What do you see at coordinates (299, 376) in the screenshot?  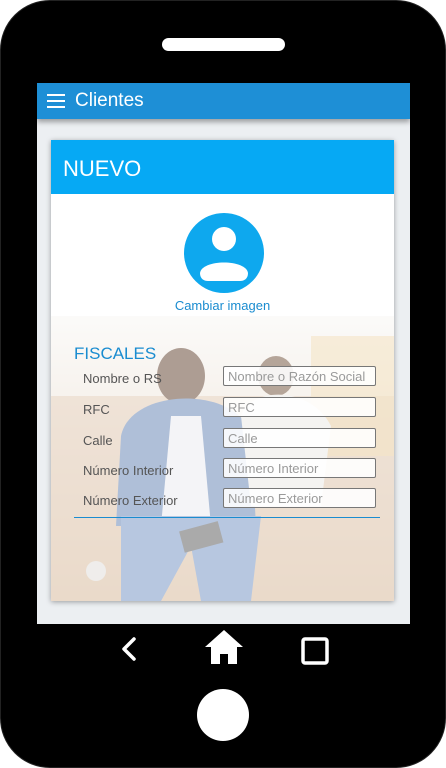 I see `name-input` at bounding box center [299, 376].